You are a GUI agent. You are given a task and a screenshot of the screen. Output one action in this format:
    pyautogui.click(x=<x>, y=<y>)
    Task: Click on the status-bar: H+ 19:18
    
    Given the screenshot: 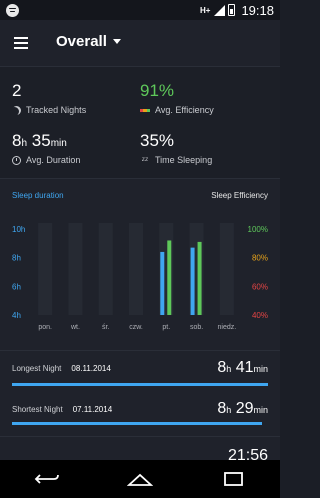 What is the action you would take?
    pyautogui.click(x=140, y=10)
    